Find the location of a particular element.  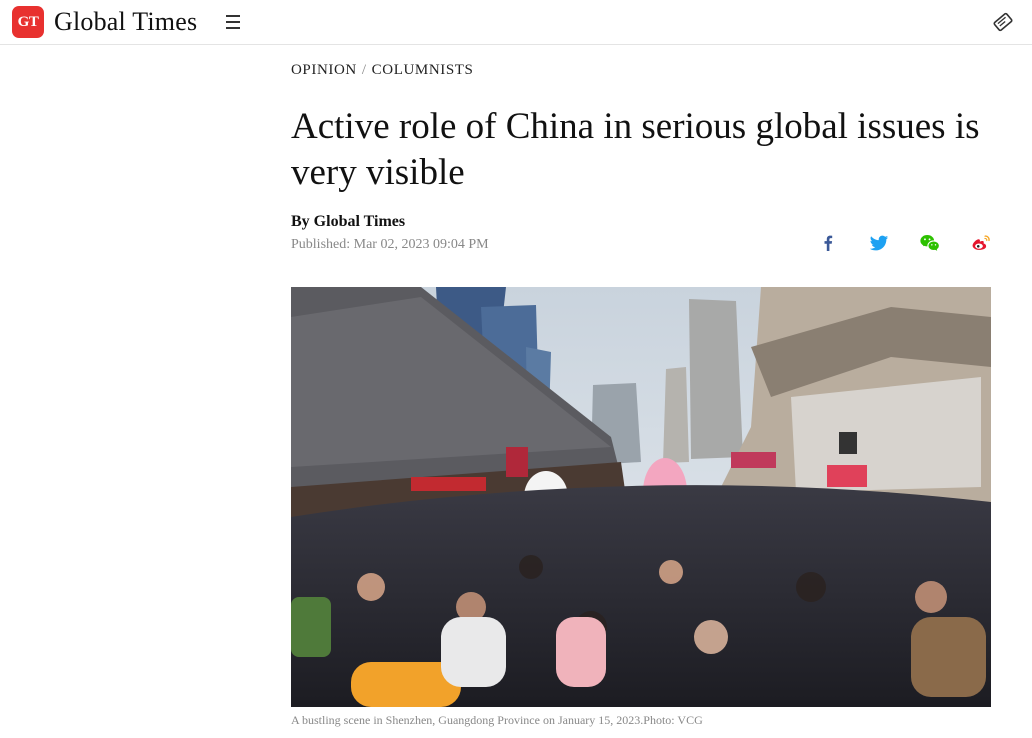

breadcrumb-opinion-link: OPINION is located at coordinates (324, 70).